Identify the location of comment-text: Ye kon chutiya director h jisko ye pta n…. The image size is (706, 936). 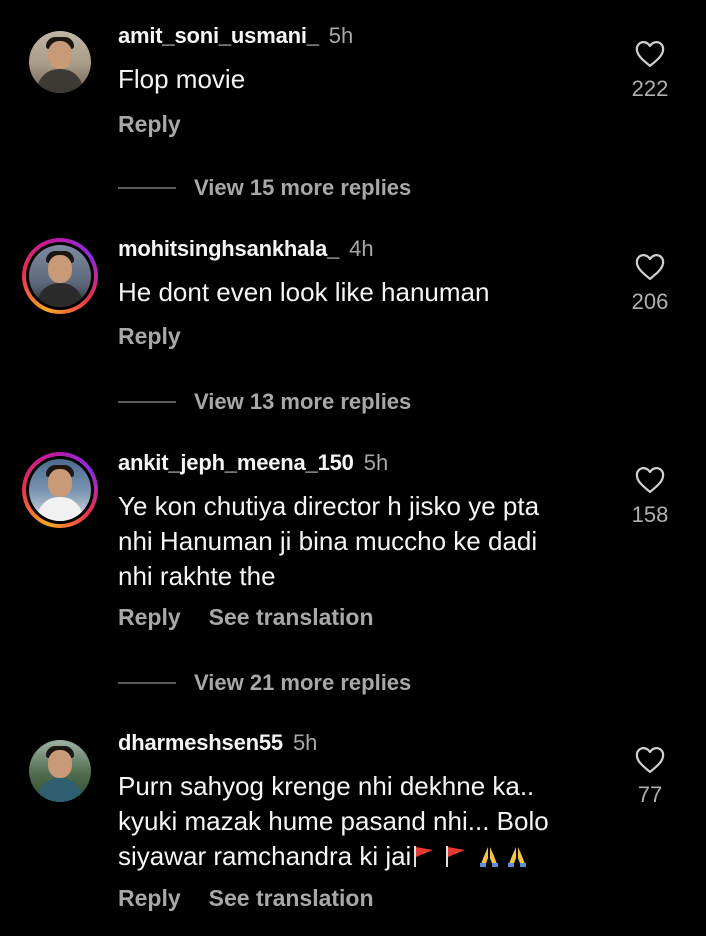
(358, 541).